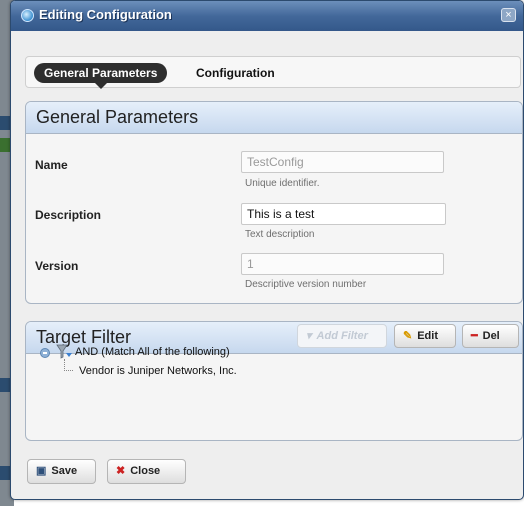 This screenshot has width=524, height=506. I want to click on name-field, so click(342, 162).